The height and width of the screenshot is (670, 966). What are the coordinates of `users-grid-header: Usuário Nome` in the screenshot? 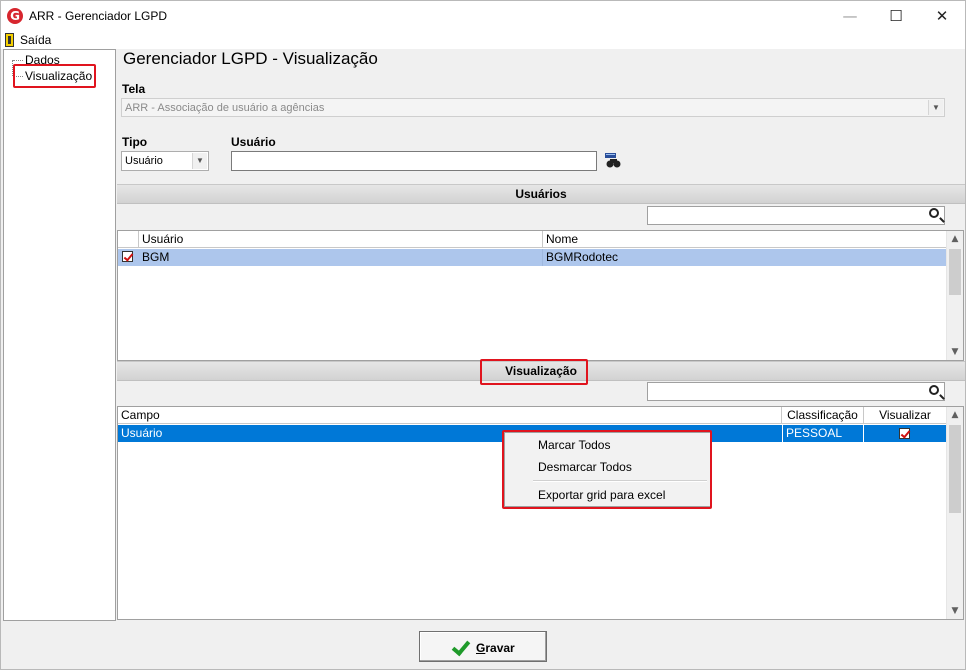 It's located at (532, 239).